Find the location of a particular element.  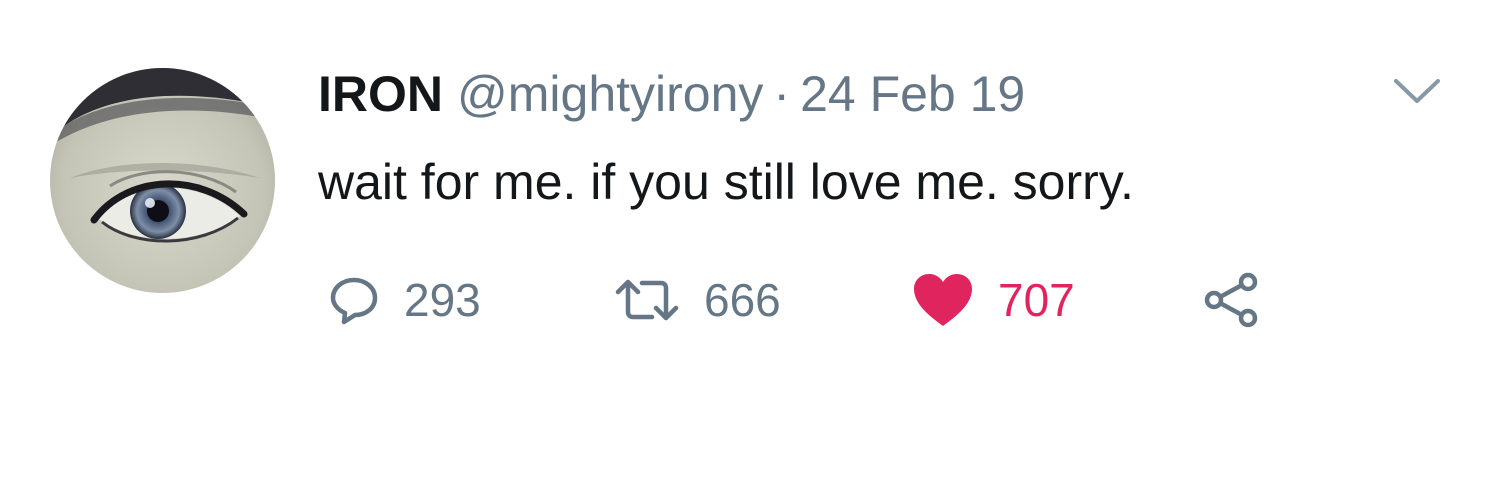

like-count: 707 is located at coordinates (1036, 300).